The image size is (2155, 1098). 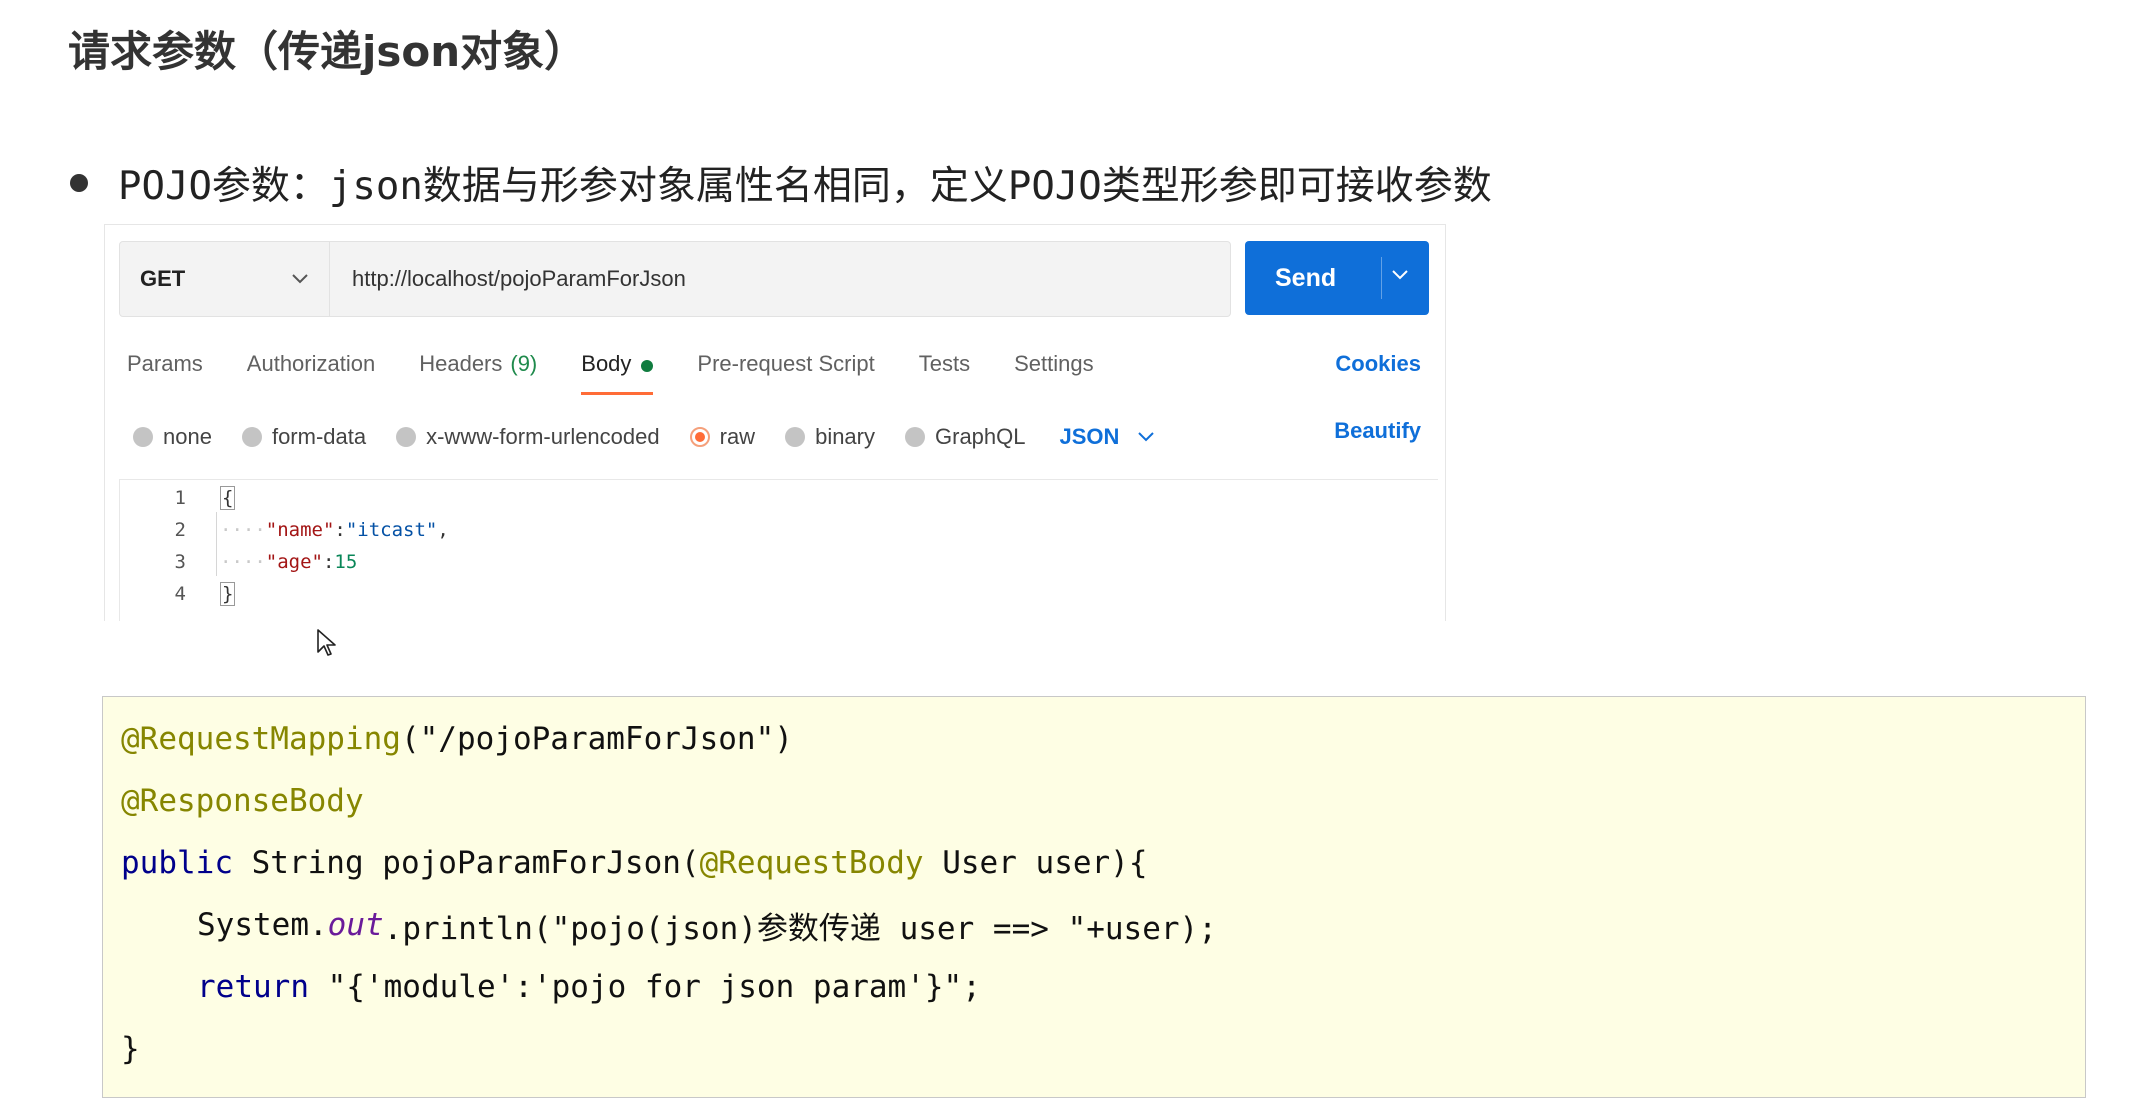 What do you see at coordinates (327, 51) in the screenshot?
I see `slide-title: 请求参数（传递json对象）` at bounding box center [327, 51].